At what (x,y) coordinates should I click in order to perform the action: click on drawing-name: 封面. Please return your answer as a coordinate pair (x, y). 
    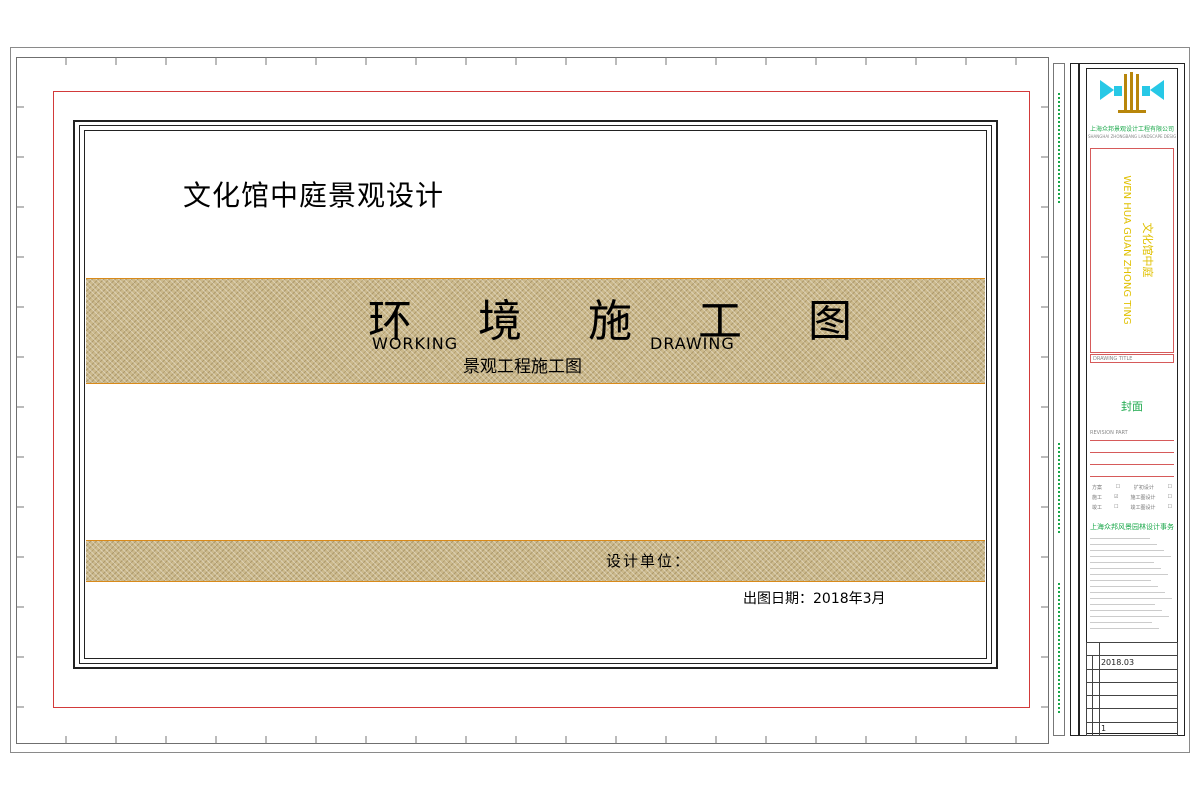
    Looking at the image, I should click on (1132, 406).